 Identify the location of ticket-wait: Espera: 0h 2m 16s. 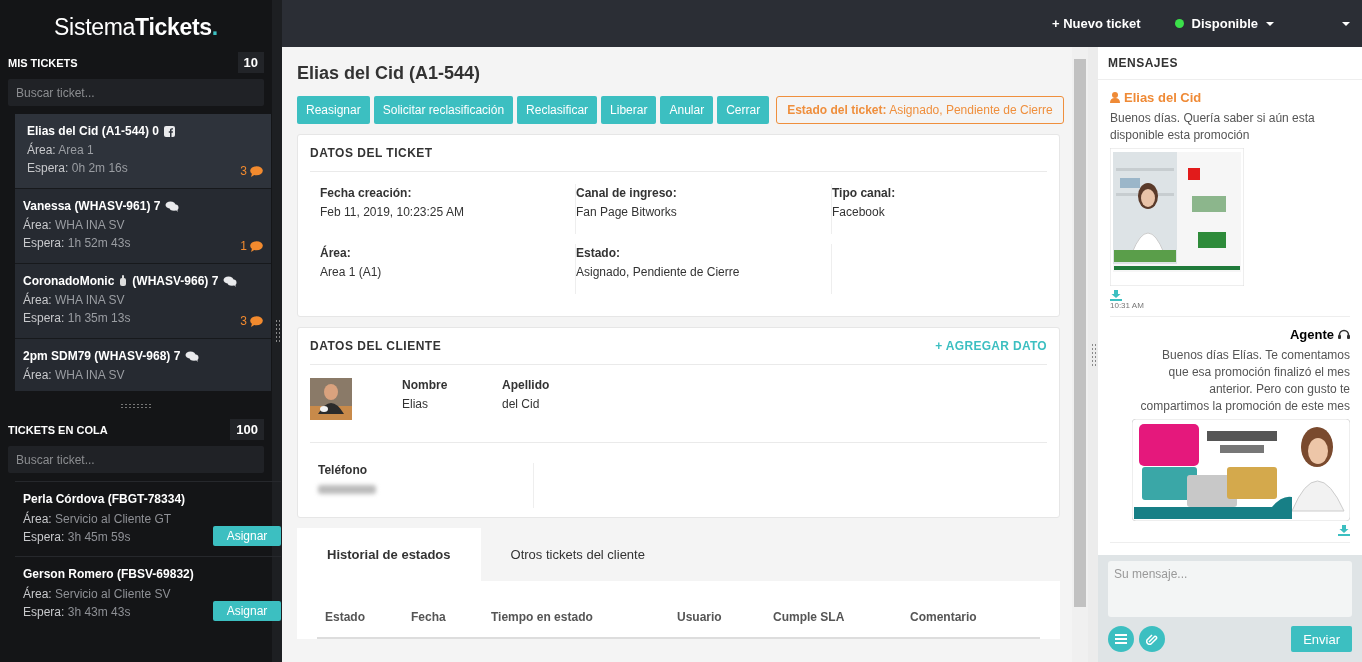
(77, 168).